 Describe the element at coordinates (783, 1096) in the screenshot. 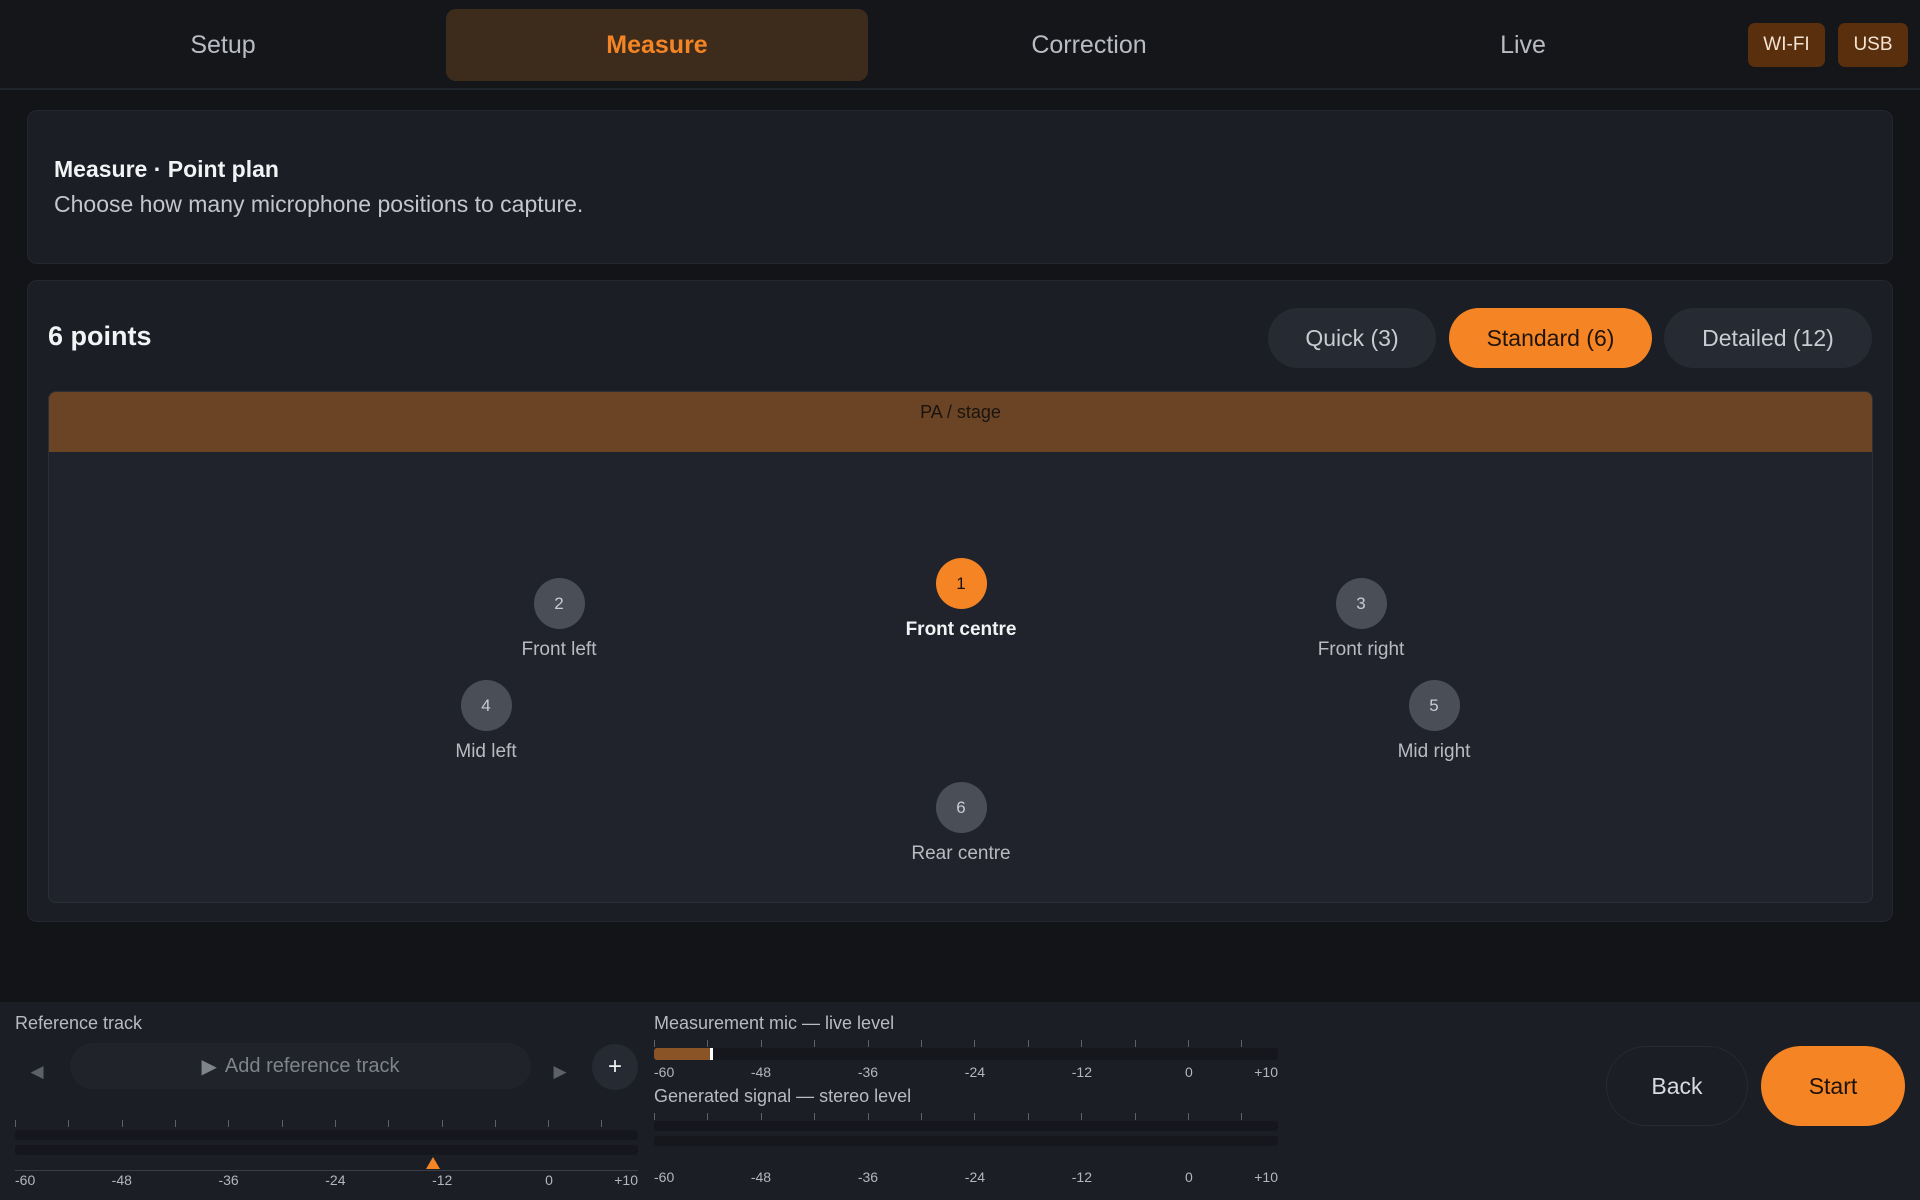

I see `signal-level-title: Generated signal — stereo level` at that location.